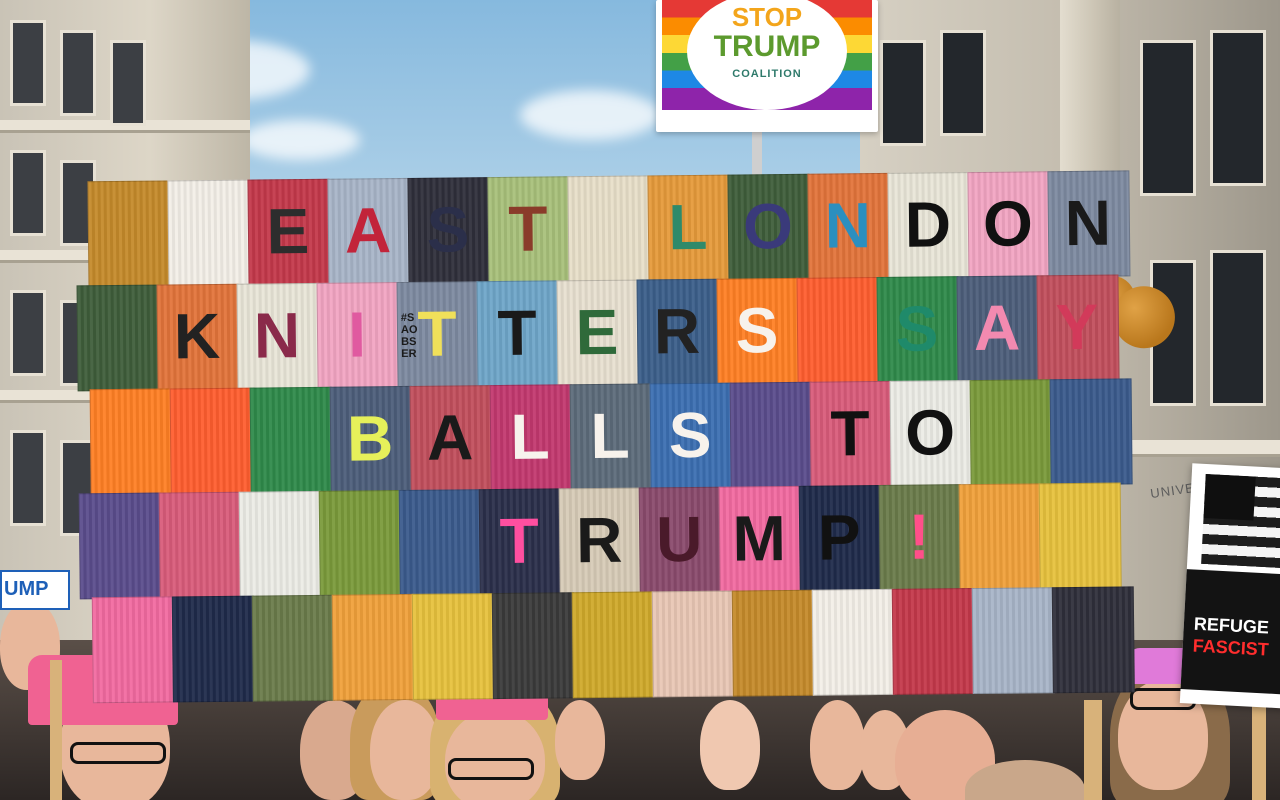 The height and width of the screenshot is (800, 1280). Describe the element at coordinates (26, 589) in the screenshot. I see `left-sign-text: UMP` at that location.